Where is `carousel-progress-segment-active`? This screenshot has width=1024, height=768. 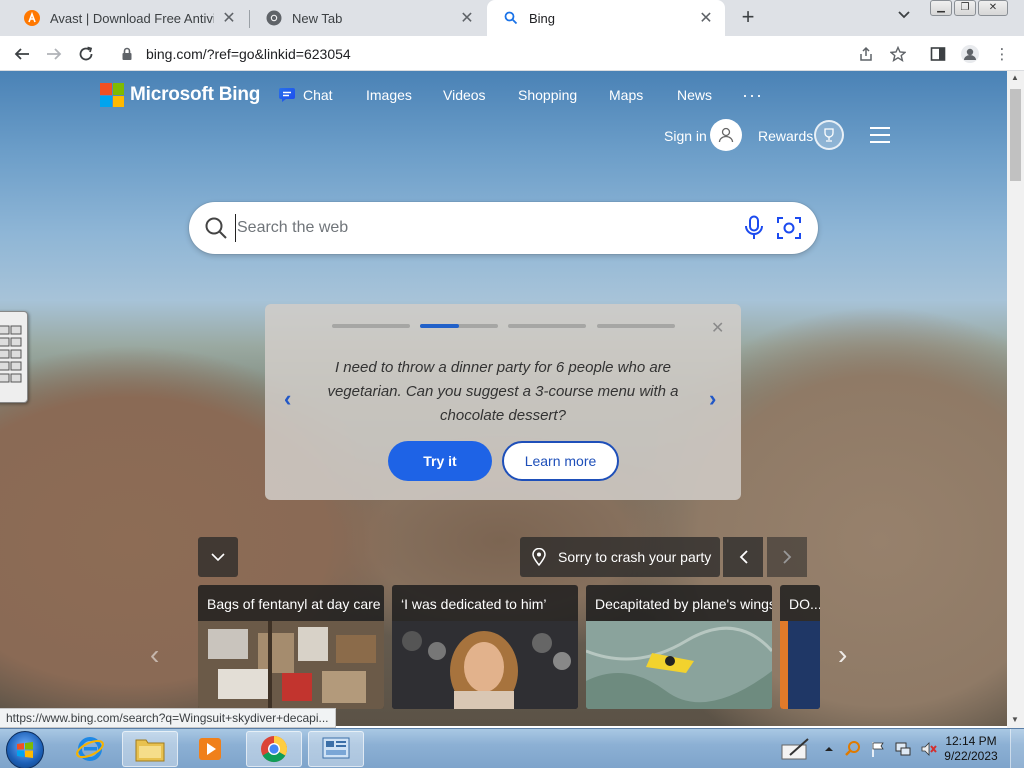 carousel-progress-segment-active is located at coordinates (459, 326).